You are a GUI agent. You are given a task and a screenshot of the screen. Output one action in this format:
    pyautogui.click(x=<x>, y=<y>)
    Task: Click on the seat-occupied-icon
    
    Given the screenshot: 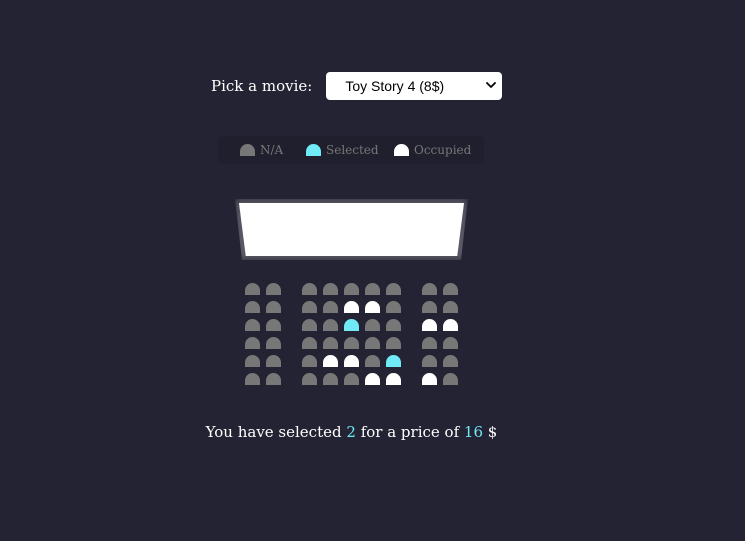 What is the action you would take?
    pyautogui.click(x=401, y=150)
    